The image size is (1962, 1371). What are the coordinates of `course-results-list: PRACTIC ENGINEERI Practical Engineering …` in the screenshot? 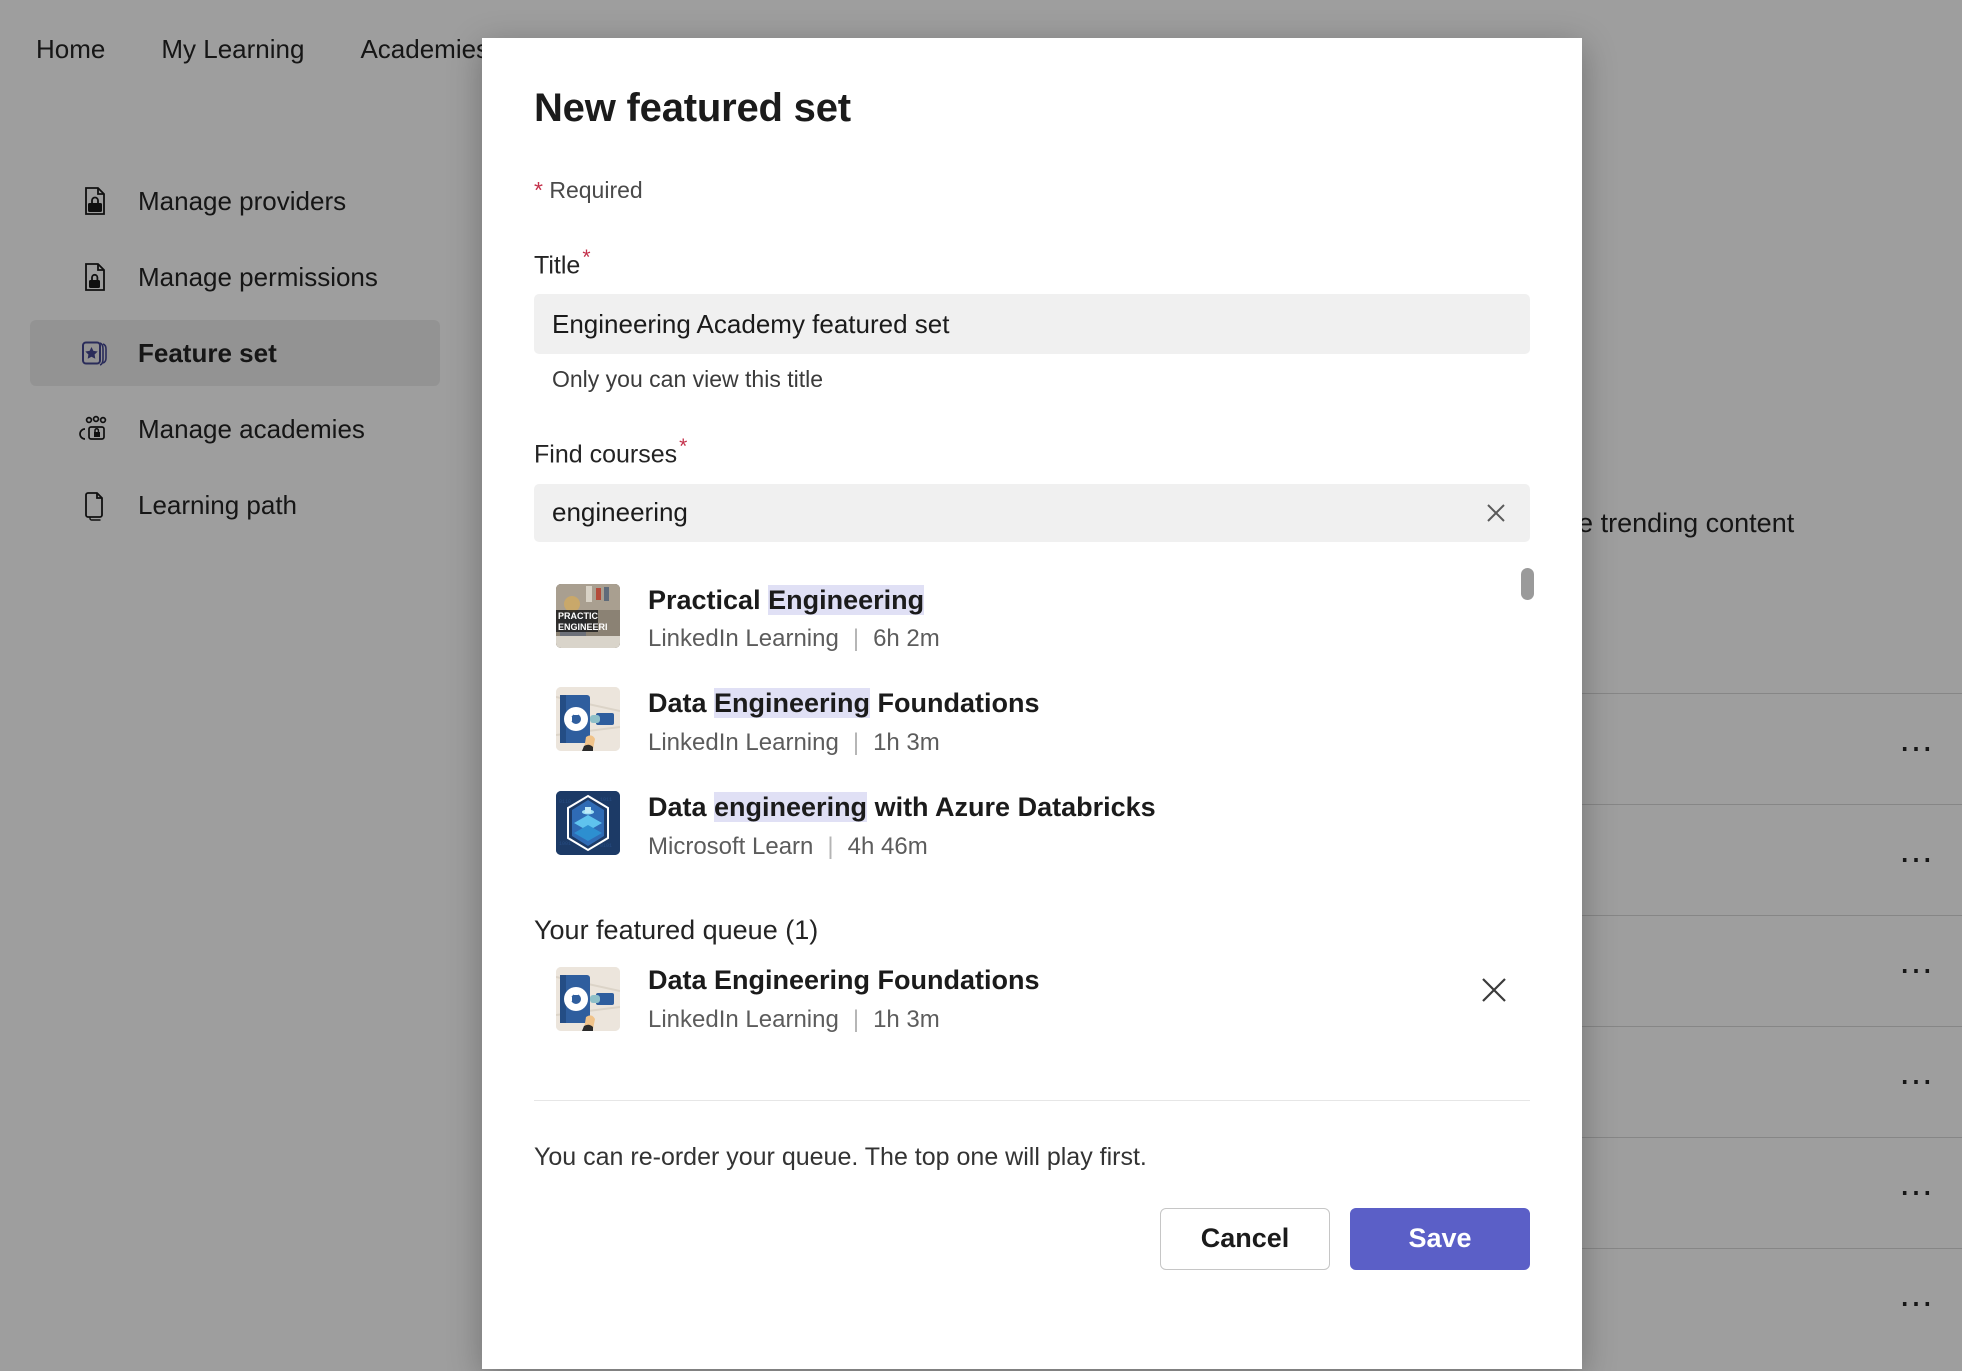 It's located at (1034, 723).